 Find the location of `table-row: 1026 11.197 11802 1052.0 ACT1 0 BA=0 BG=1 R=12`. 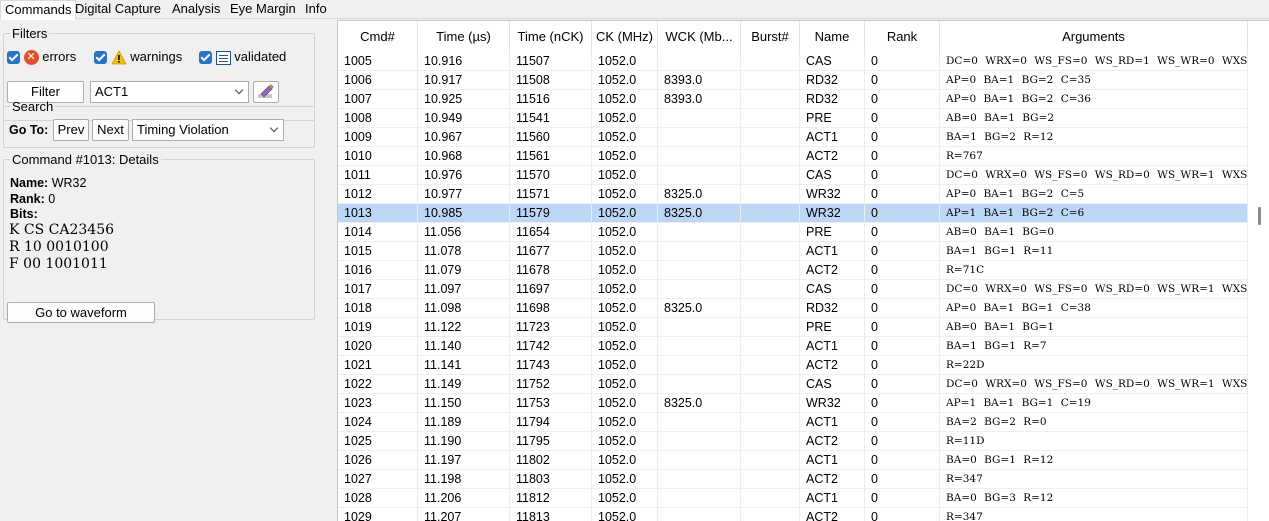

table-row: 1026 11.197 11802 1052.0 ACT1 0 BA=0 BG=1 R=12 is located at coordinates (793, 460).